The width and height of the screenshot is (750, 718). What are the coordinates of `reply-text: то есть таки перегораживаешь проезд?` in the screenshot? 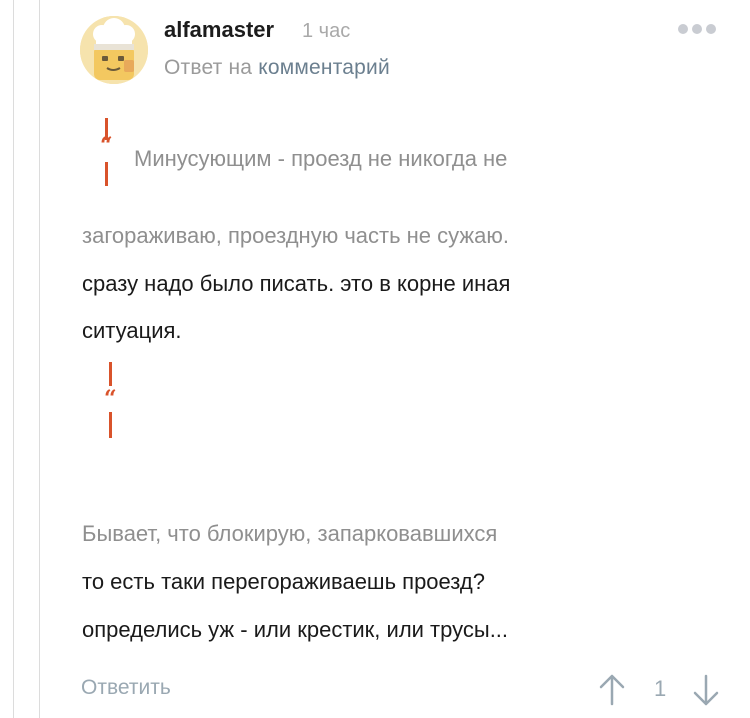 It's located at (283, 581).